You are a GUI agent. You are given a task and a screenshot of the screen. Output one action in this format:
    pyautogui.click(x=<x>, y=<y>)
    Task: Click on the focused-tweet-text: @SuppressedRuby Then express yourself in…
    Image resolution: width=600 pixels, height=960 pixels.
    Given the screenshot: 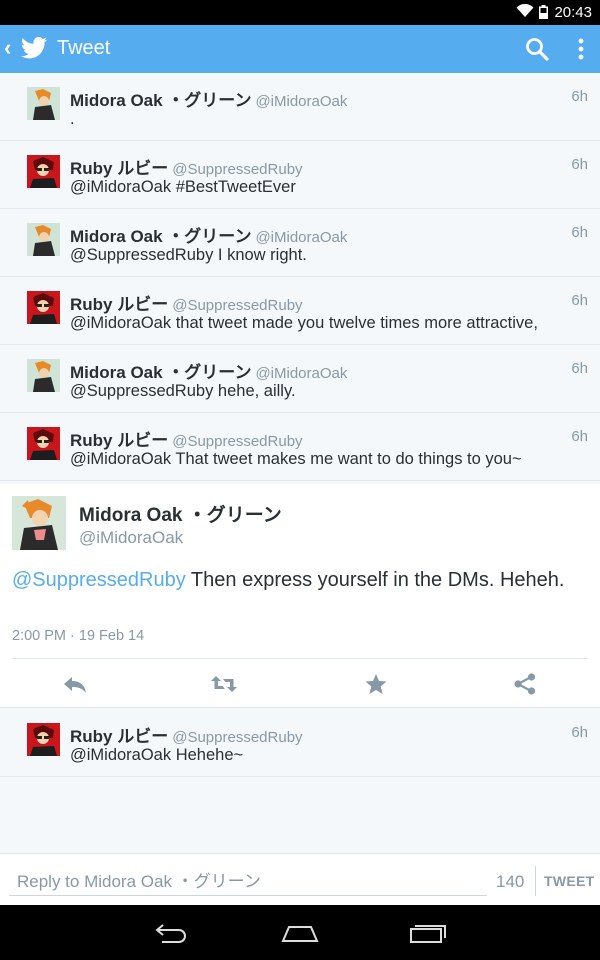 What is the action you would take?
    pyautogui.click(x=297, y=580)
    